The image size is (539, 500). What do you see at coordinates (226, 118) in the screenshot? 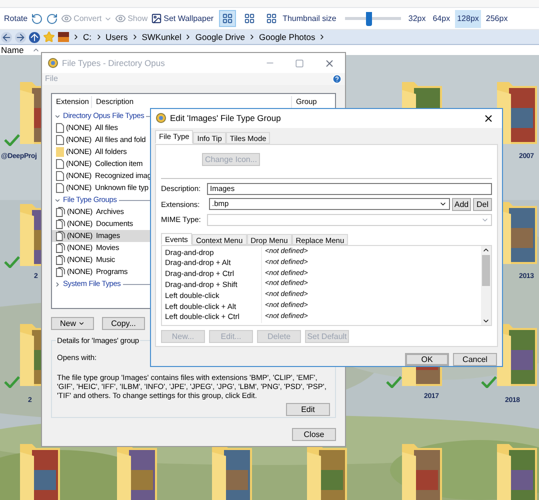
I see `dialog-title: Edit 'Images' File Type Group` at bounding box center [226, 118].